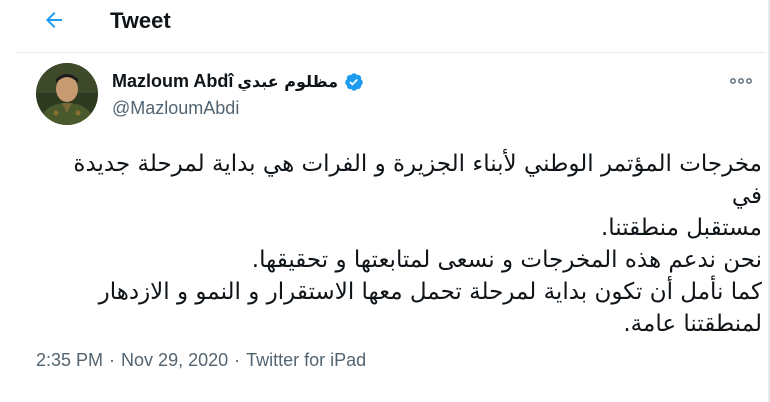 Image resolution: width=770 pixels, height=402 pixels. Describe the element at coordinates (681, 228) in the screenshot. I see `tweet-line: مستقبل منطقتنا.` at that location.